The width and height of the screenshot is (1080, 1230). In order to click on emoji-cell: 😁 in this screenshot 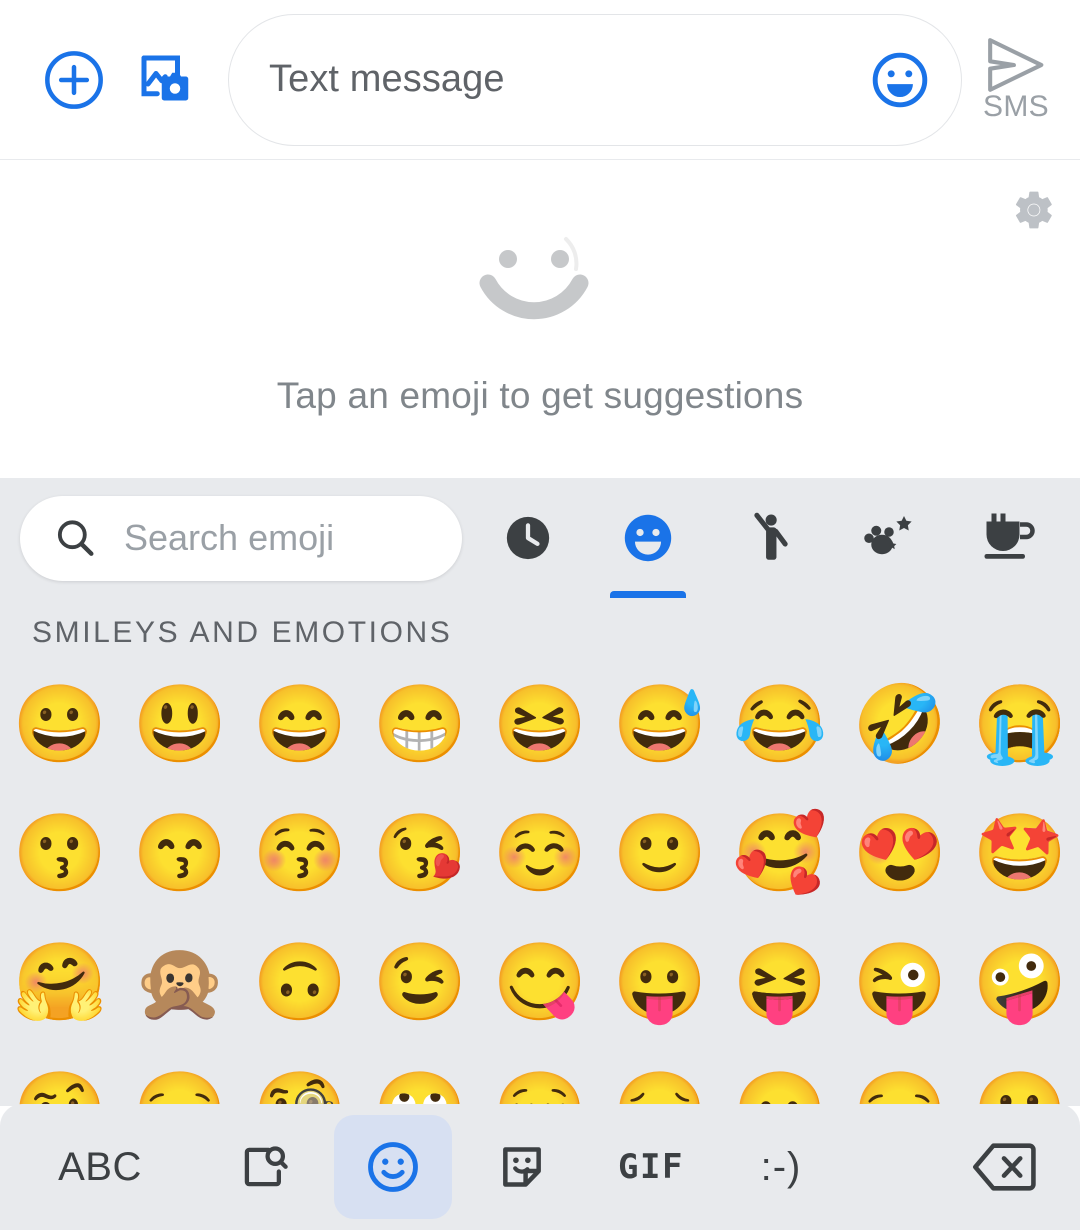, I will do `click(420, 724)`.